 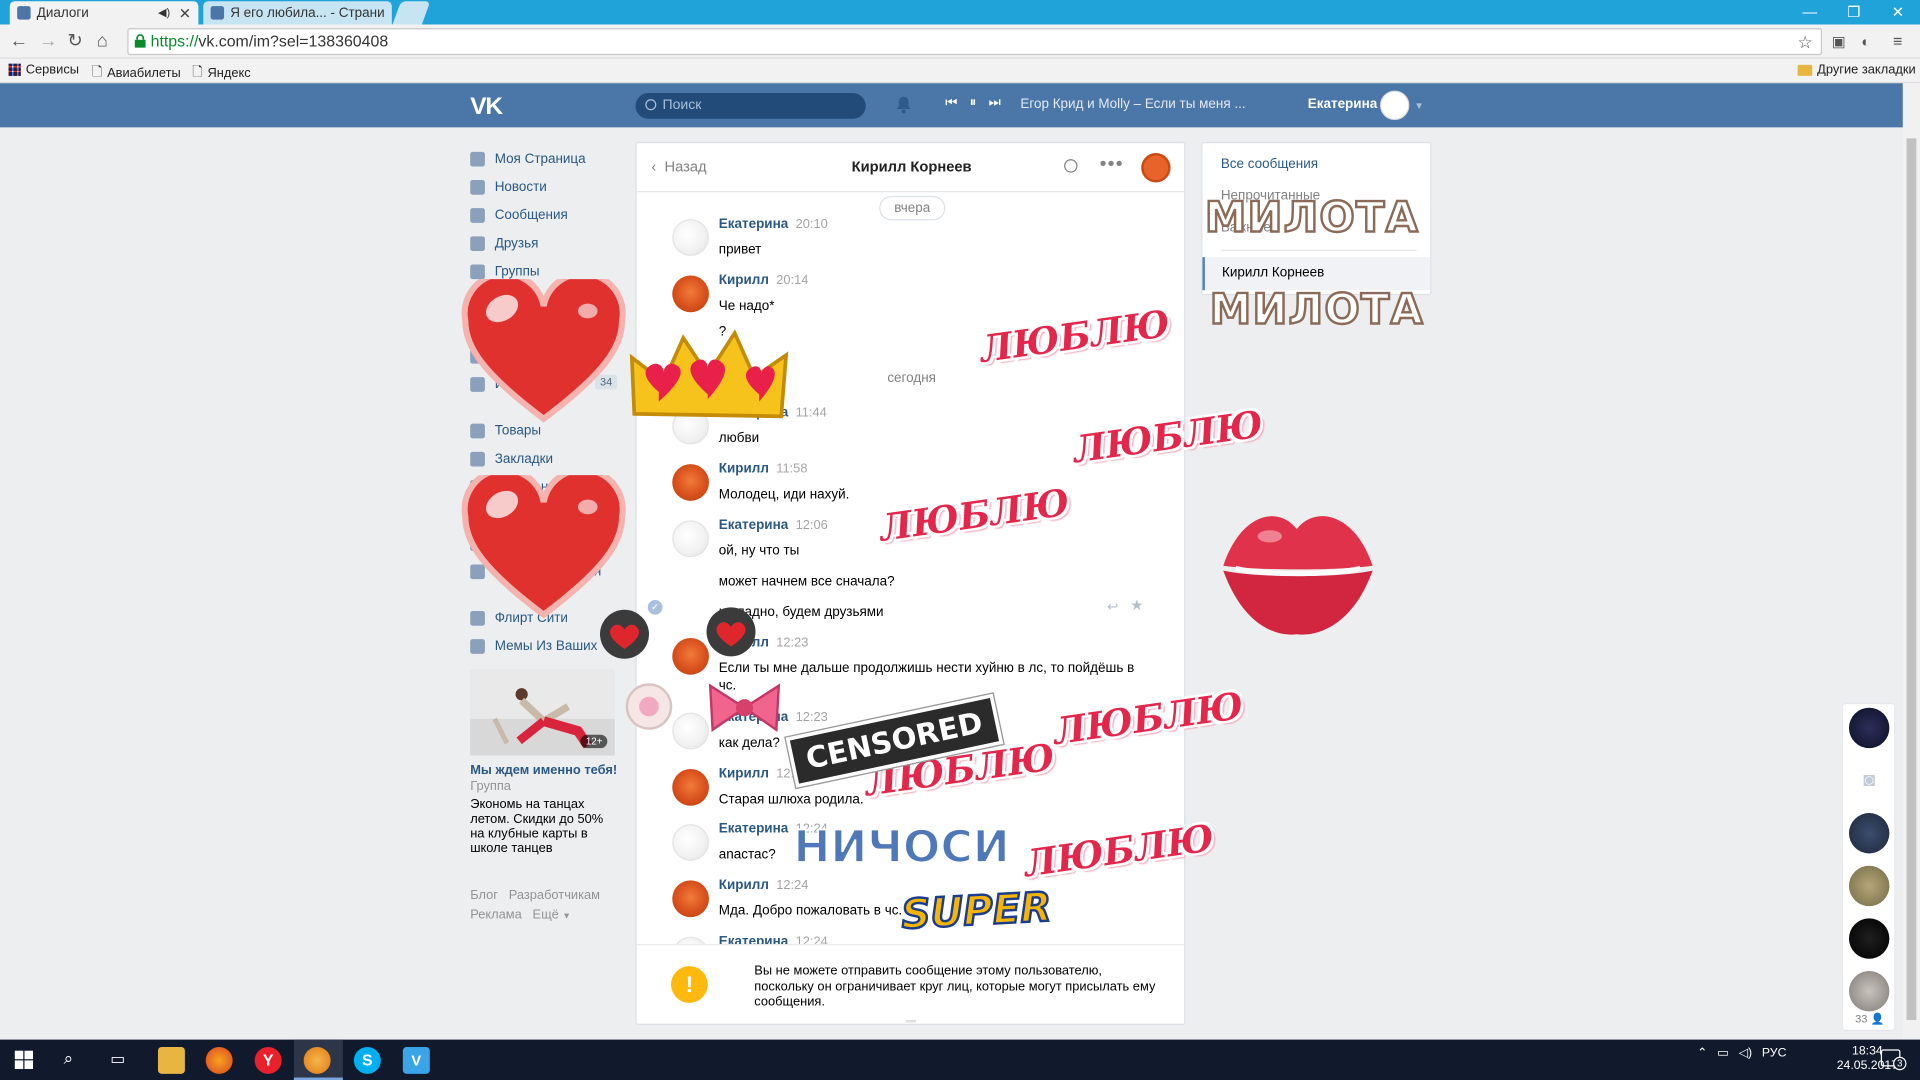 What do you see at coordinates (903, 105) in the screenshot?
I see `bell-icon` at bounding box center [903, 105].